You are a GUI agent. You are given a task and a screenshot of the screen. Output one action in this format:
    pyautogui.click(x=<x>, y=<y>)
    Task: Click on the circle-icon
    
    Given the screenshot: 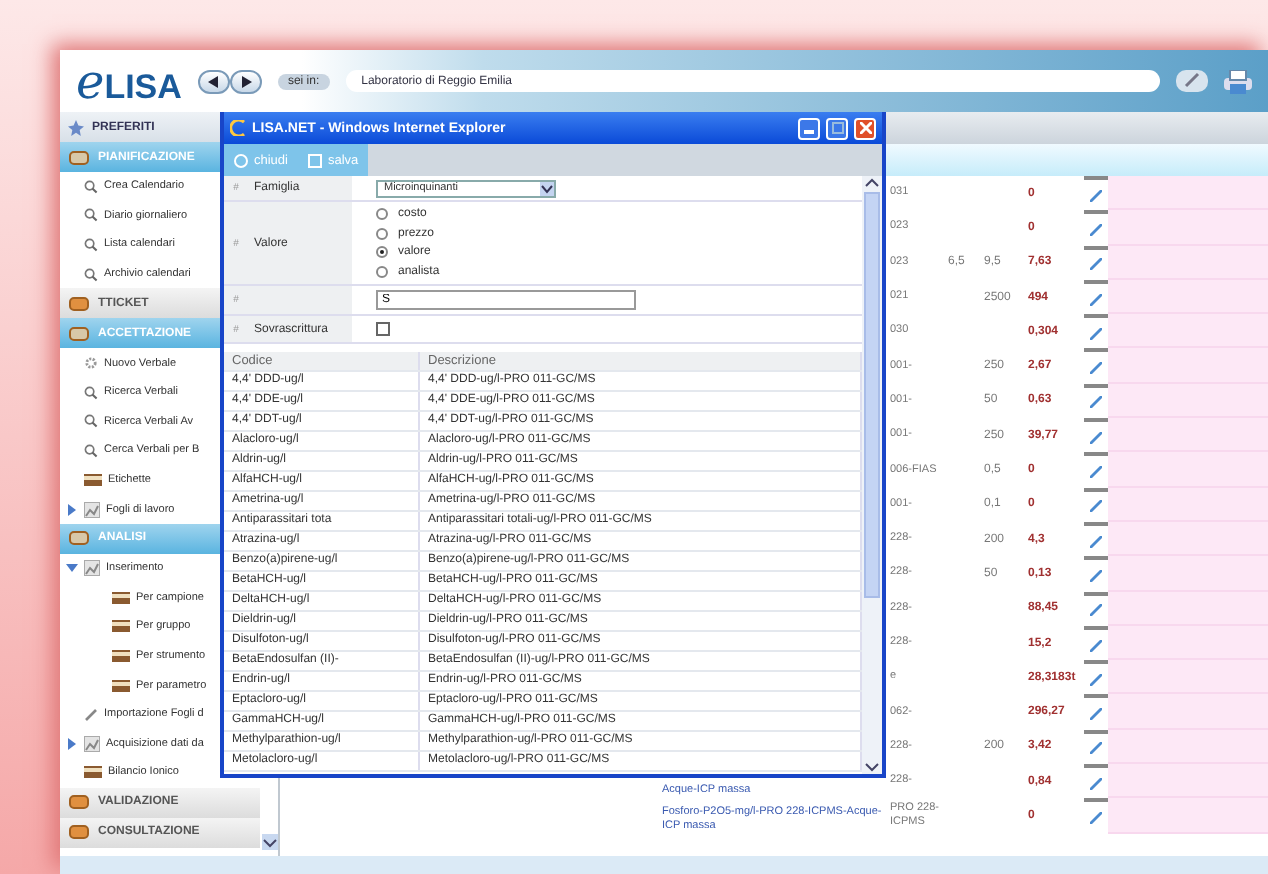 What is the action you would take?
    pyautogui.click(x=241, y=160)
    